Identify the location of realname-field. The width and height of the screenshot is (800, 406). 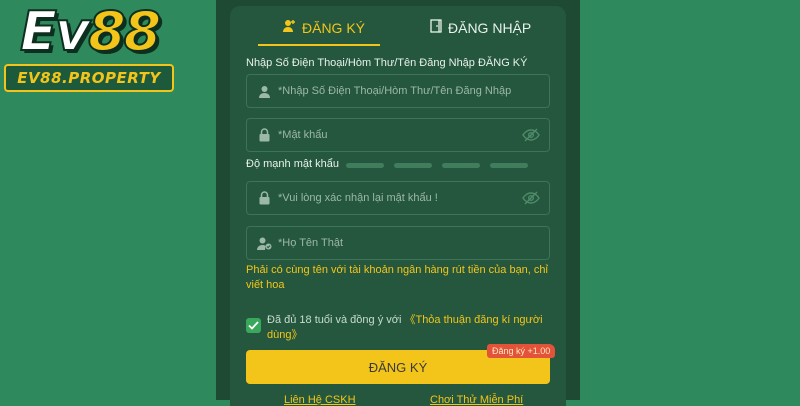
(398, 243).